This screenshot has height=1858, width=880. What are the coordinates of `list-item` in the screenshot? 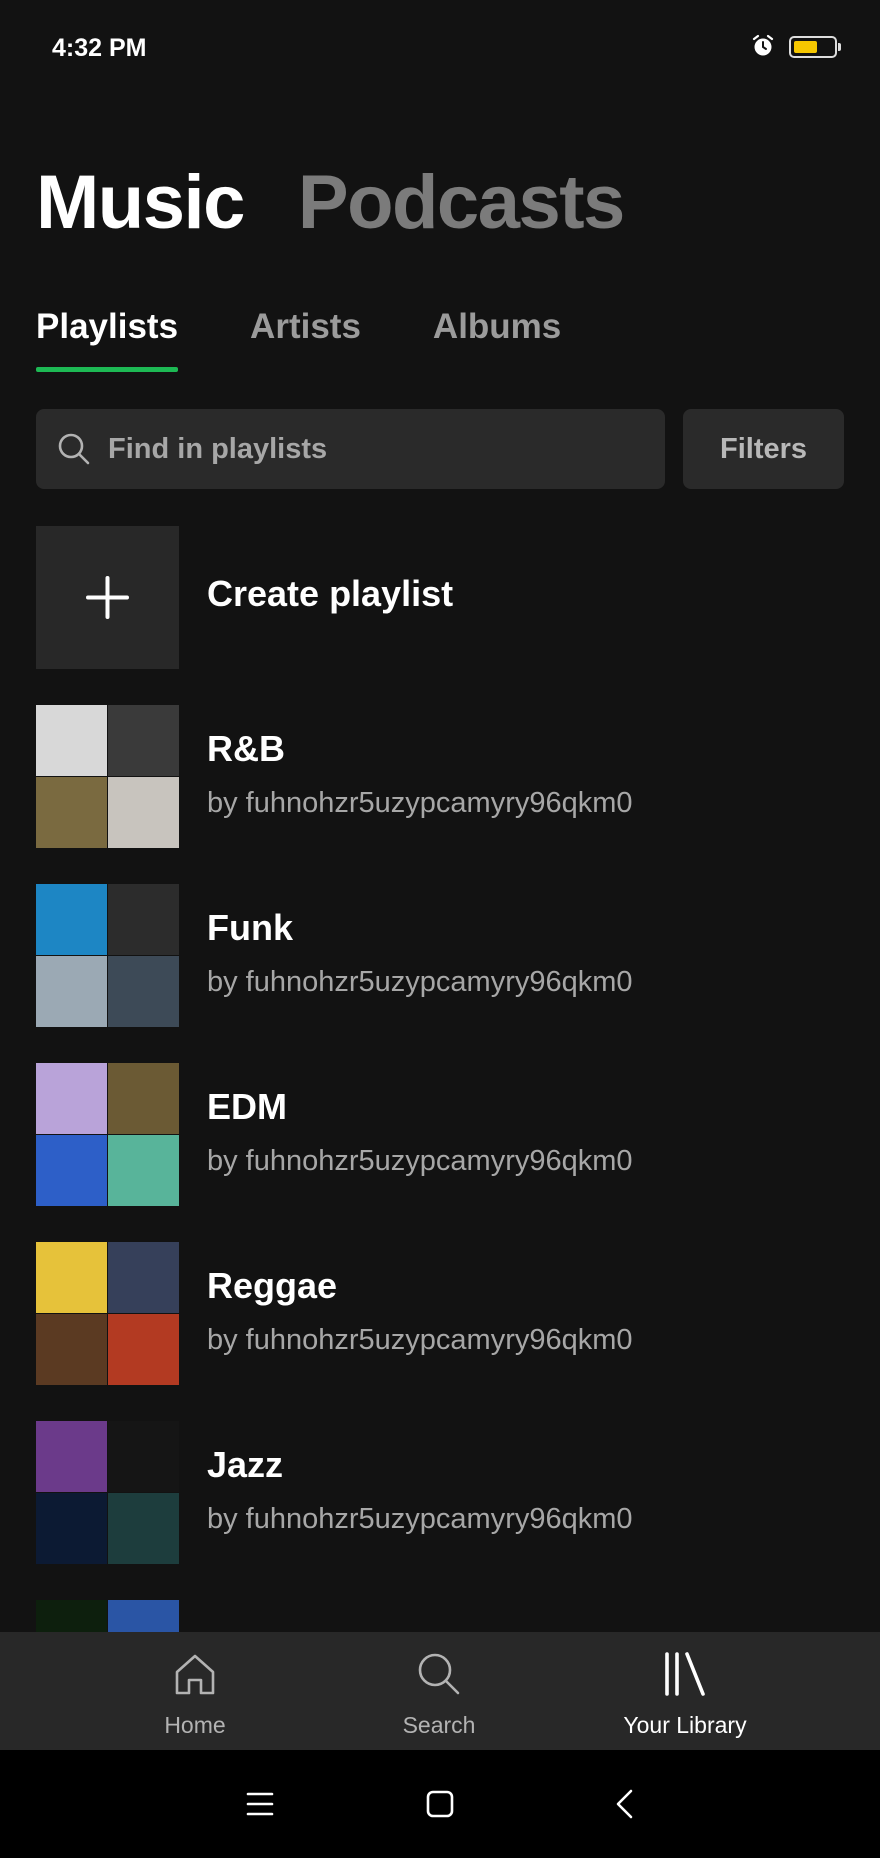 It's located at (440, 1616).